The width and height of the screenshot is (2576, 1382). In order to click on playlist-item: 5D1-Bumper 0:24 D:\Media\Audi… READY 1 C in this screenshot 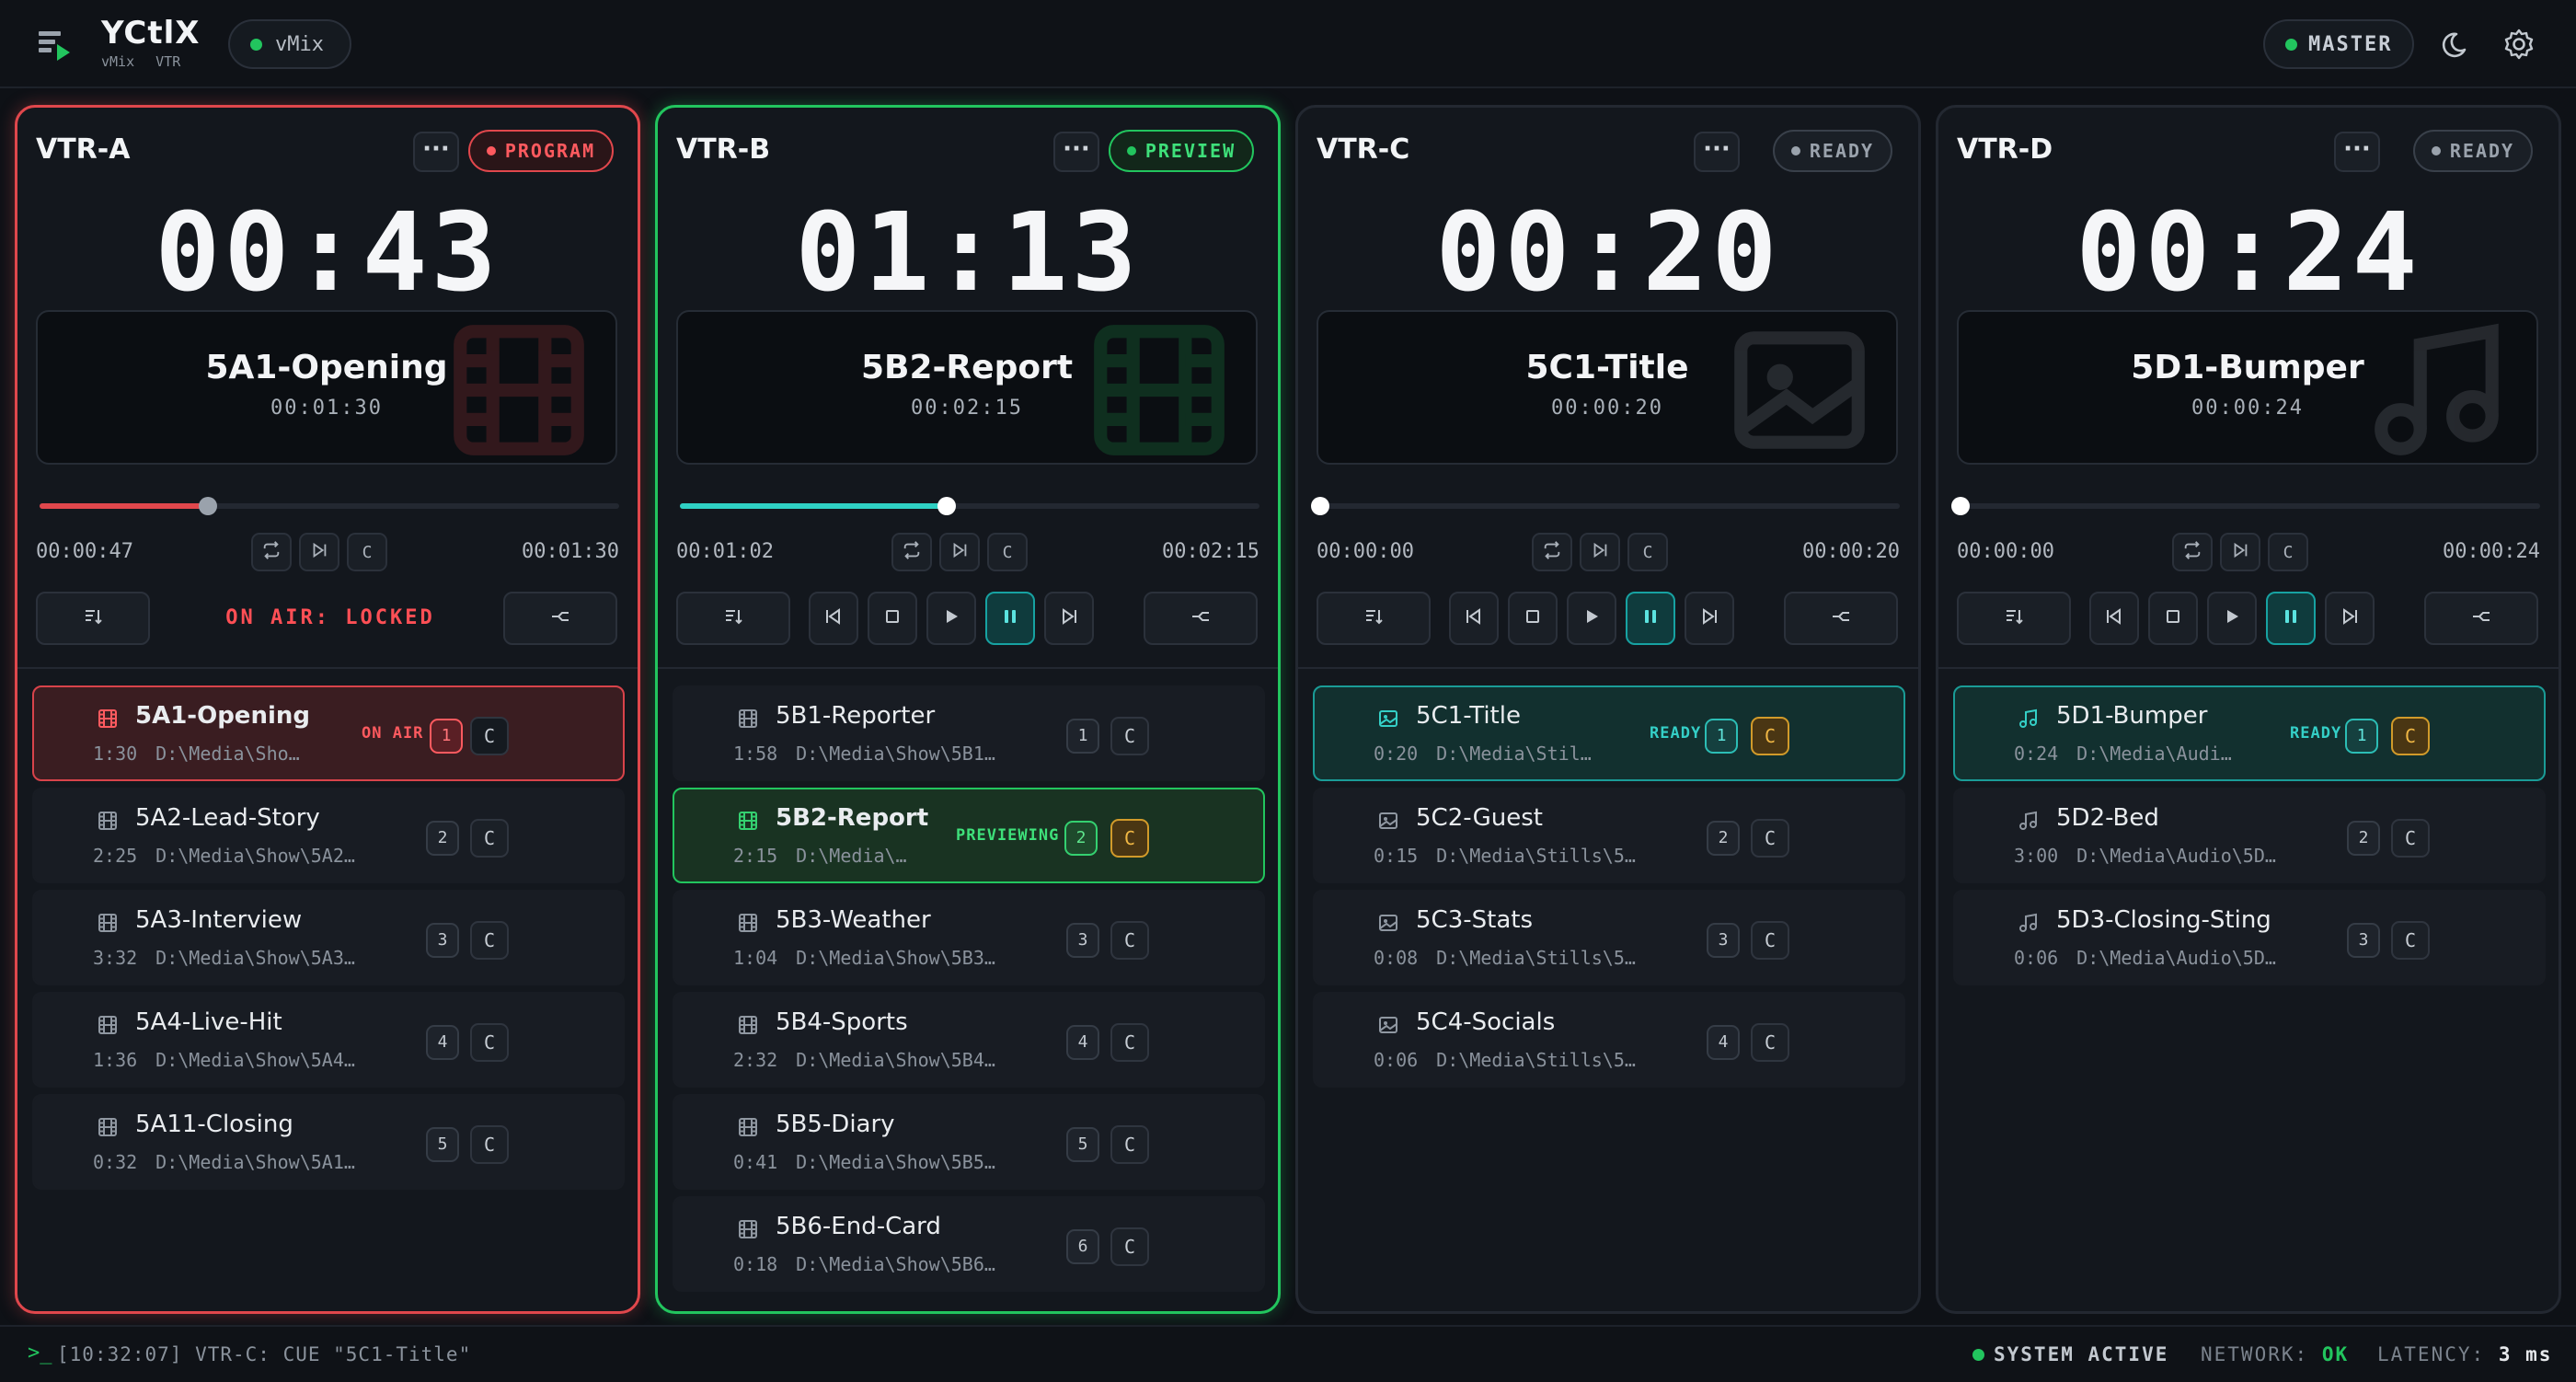, I will do `click(2249, 733)`.